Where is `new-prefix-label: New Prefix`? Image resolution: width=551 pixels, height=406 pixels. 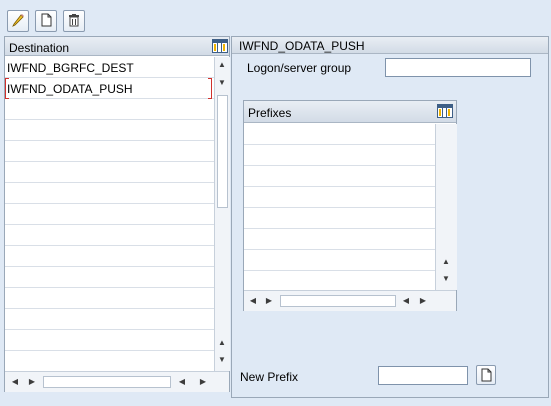
new-prefix-label: New Prefix is located at coordinates (269, 377).